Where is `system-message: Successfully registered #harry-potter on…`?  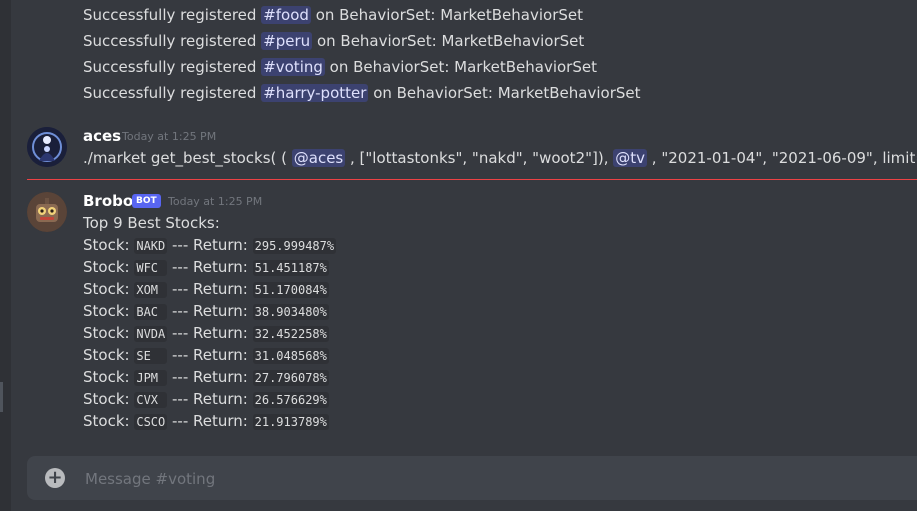
system-message: Successfully registered #harry-potter on… is located at coordinates (362, 93).